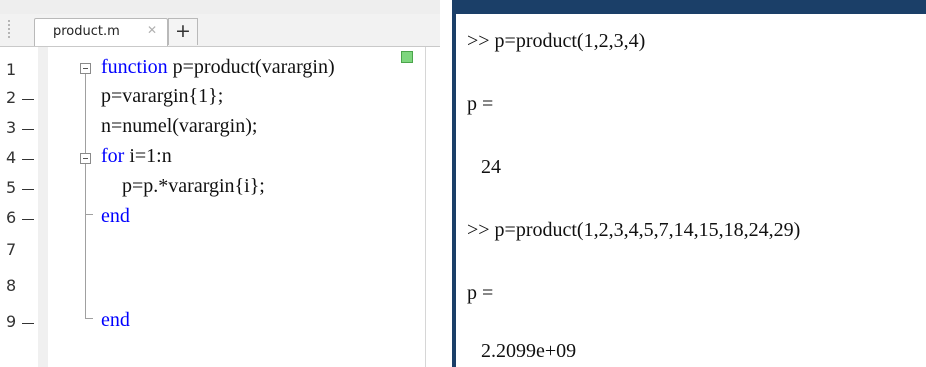 The height and width of the screenshot is (367, 926). Describe the element at coordinates (115, 216) in the screenshot. I see `code-line-6: end` at that location.